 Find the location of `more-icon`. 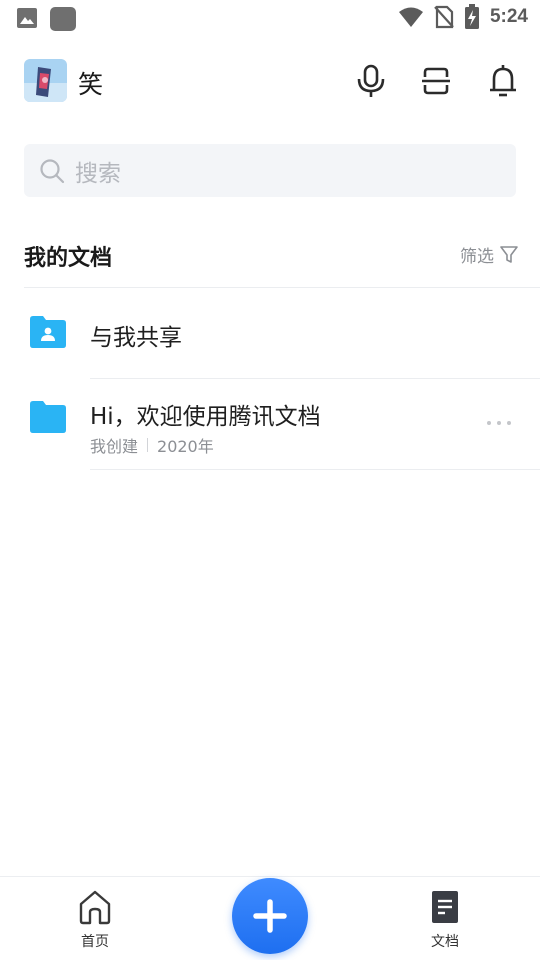

more-icon is located at coordinates (499, 423).